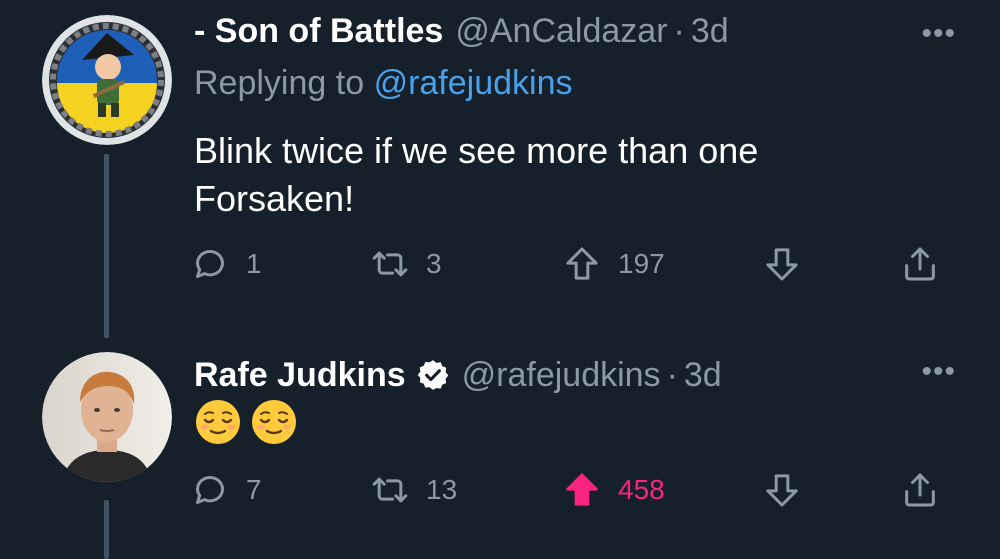 This screenshot has height=559, width=1000. What do you see at coordinates (442, 489) in the screenshot?
I see `retweet-count: 13` at bounding box center [442, 489].